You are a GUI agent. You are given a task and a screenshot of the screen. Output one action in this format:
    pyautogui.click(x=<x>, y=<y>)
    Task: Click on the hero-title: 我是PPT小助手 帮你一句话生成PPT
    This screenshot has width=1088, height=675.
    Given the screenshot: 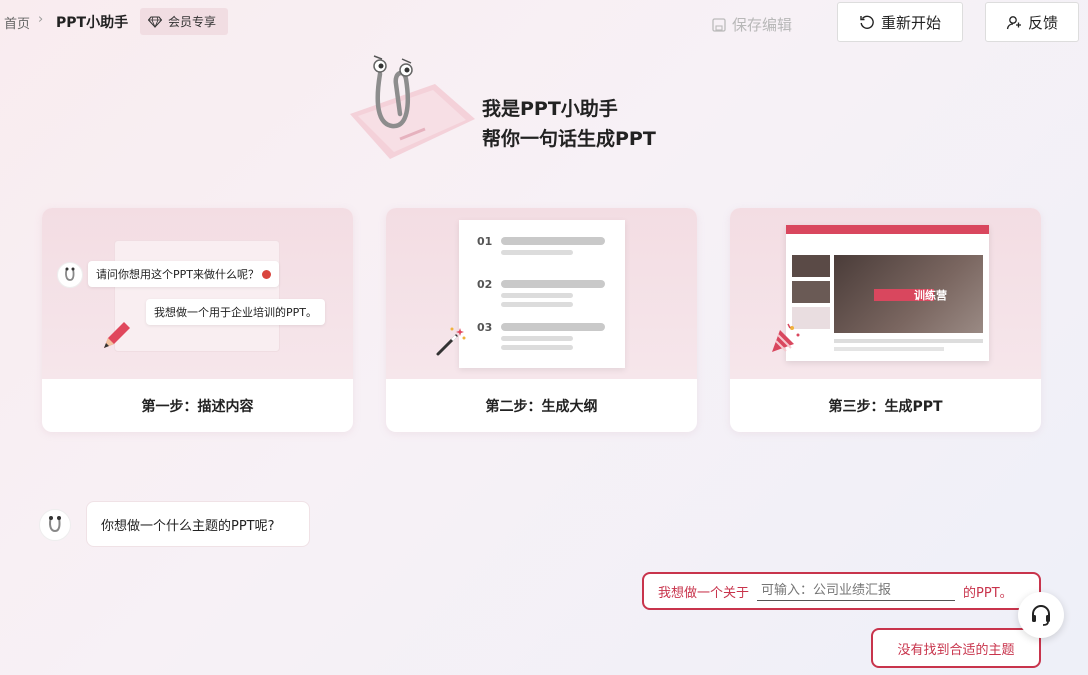 What is the action you would take?
    pyautogui.click(x=569, y=124)
    